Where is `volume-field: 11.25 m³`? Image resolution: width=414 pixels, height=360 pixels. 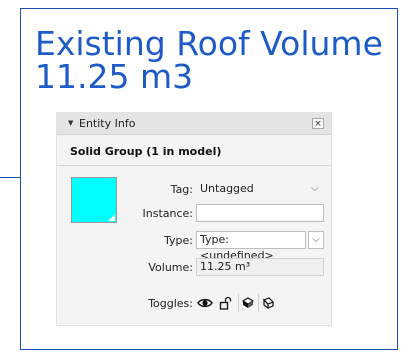 volume-field: 11.25 m³ is located at coordinates (260, 267).